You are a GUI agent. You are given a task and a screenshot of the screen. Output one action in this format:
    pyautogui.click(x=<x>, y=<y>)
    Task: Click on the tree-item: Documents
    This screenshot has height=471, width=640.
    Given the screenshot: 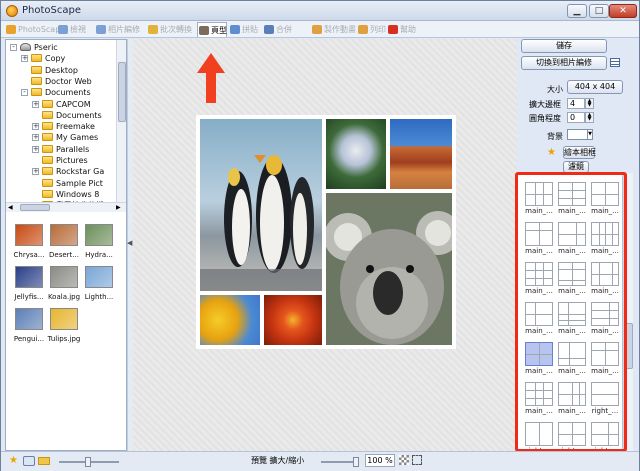 What is the action you would take?
    pyautogui.click(x=61, y=115)
    